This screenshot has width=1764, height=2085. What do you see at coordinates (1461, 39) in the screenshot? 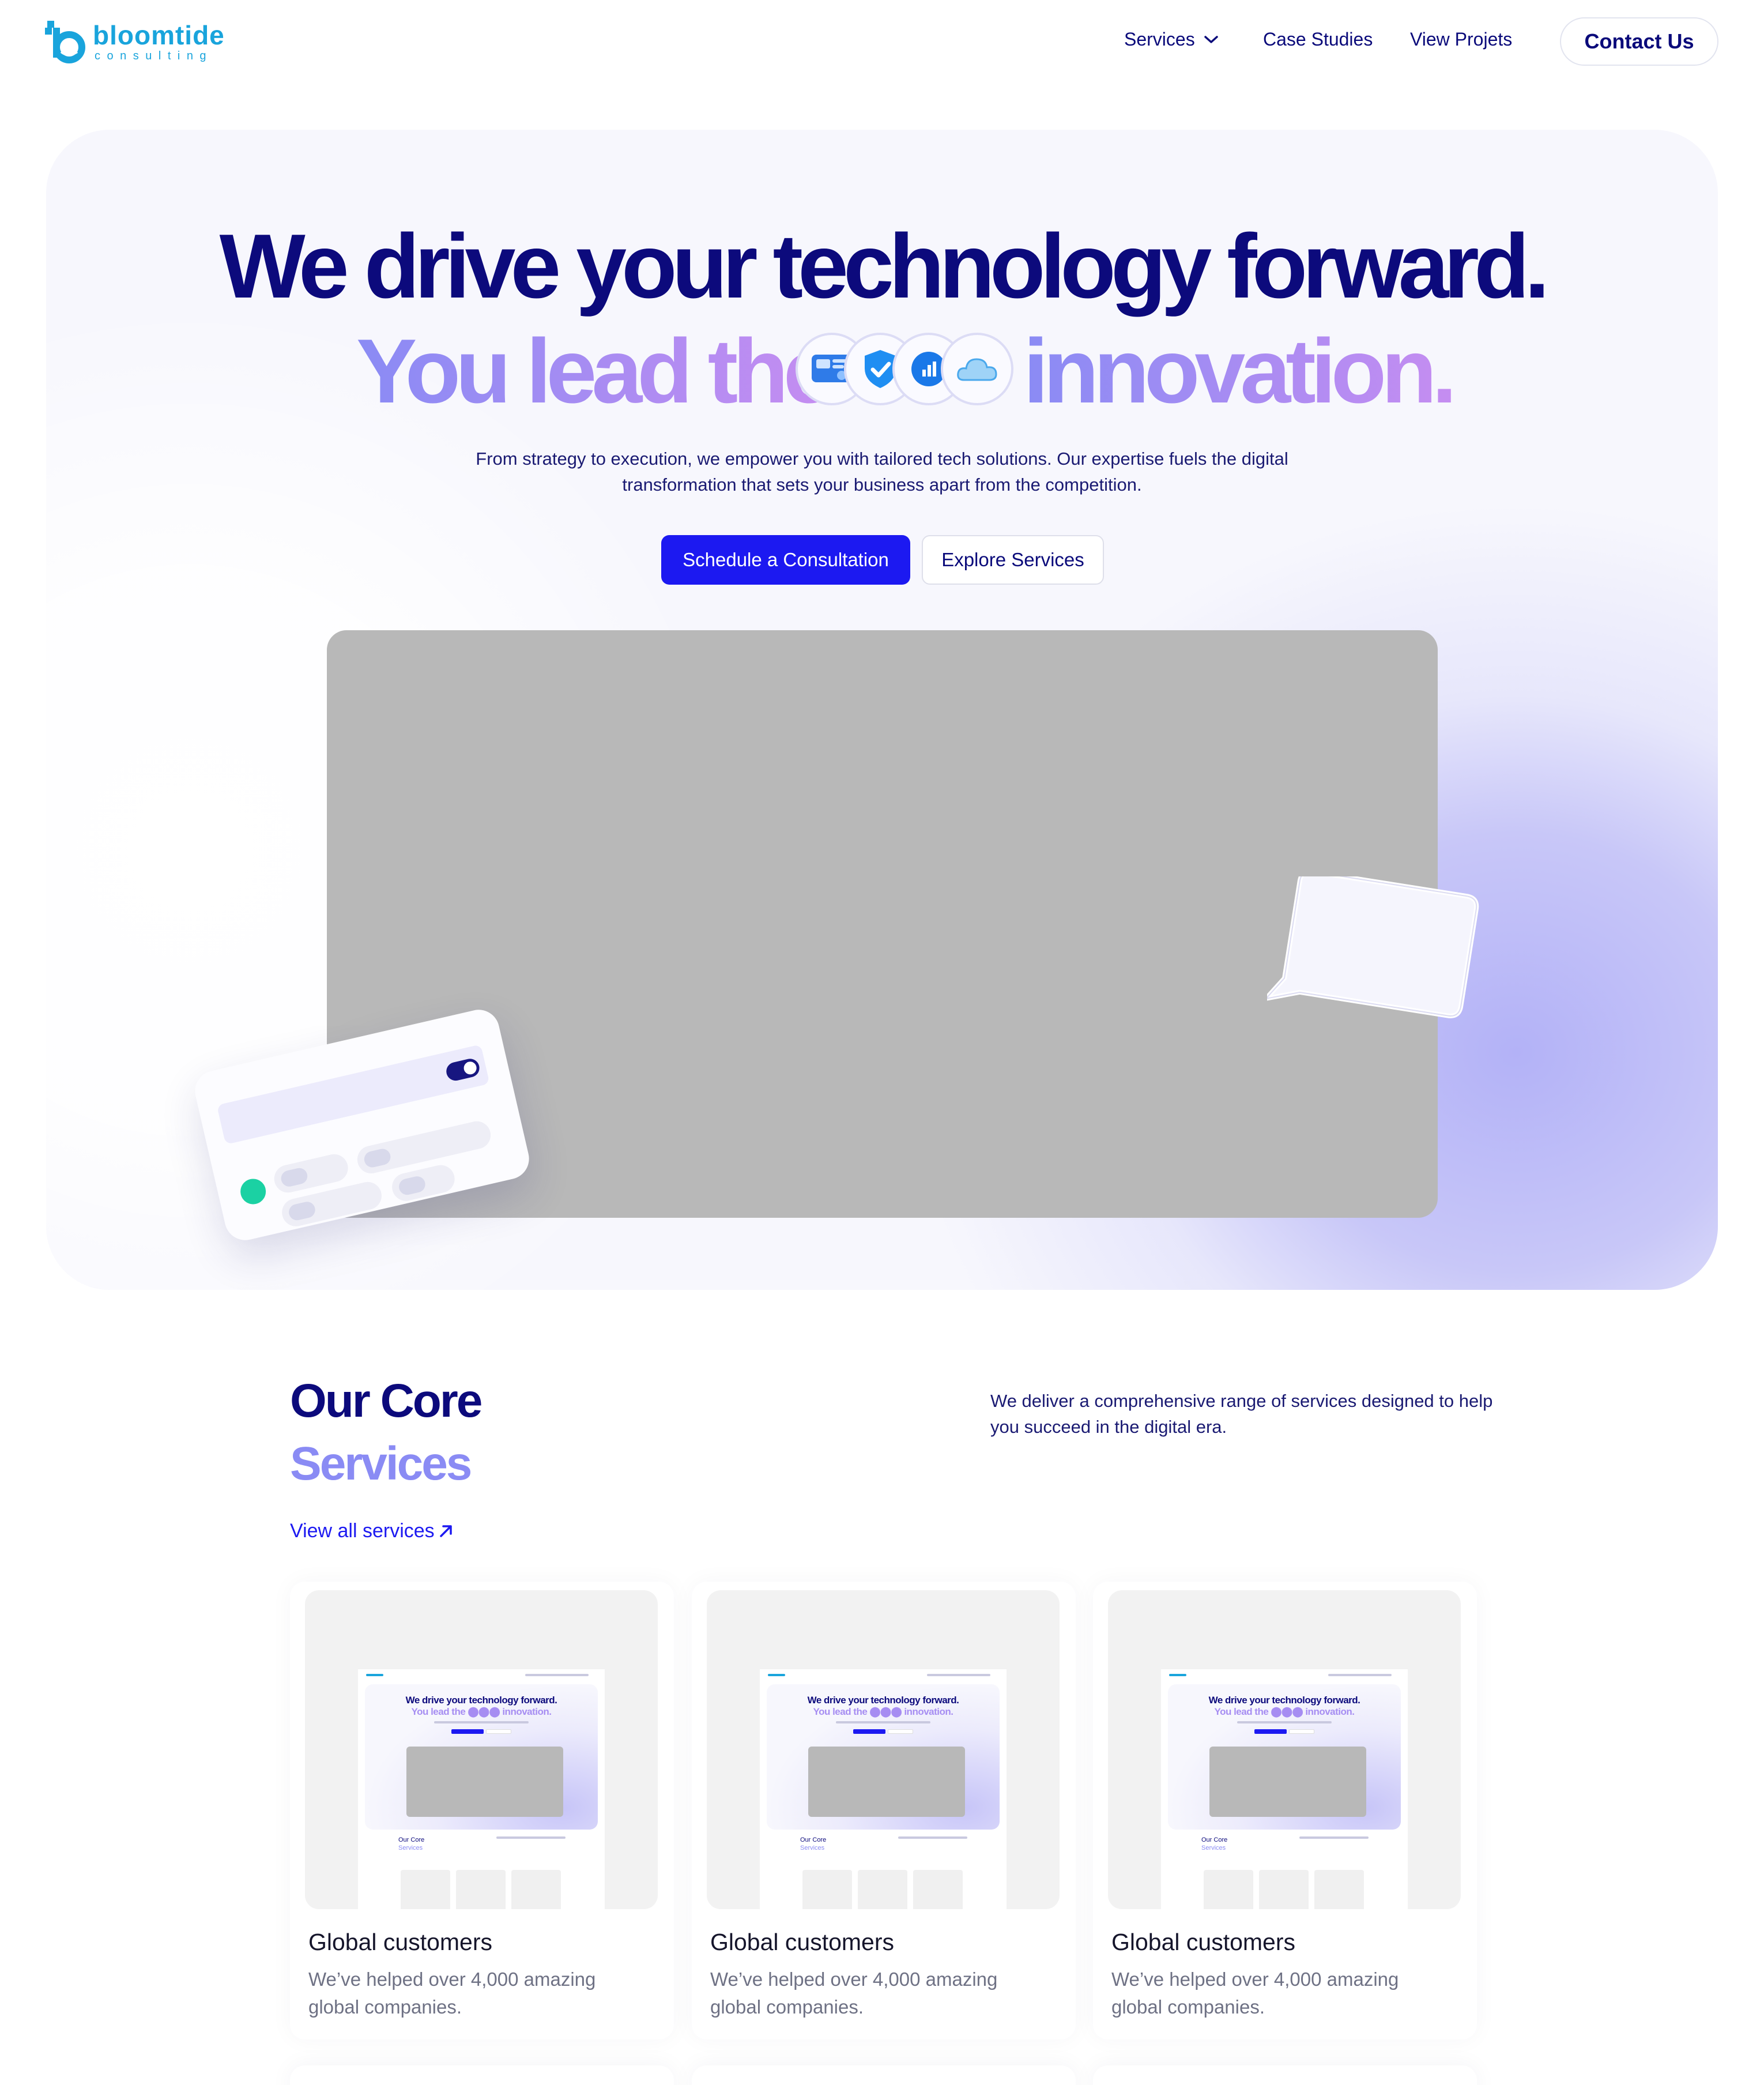
I see `nav-view-projects-link: View Projets` at bounding box center [1461, 39].